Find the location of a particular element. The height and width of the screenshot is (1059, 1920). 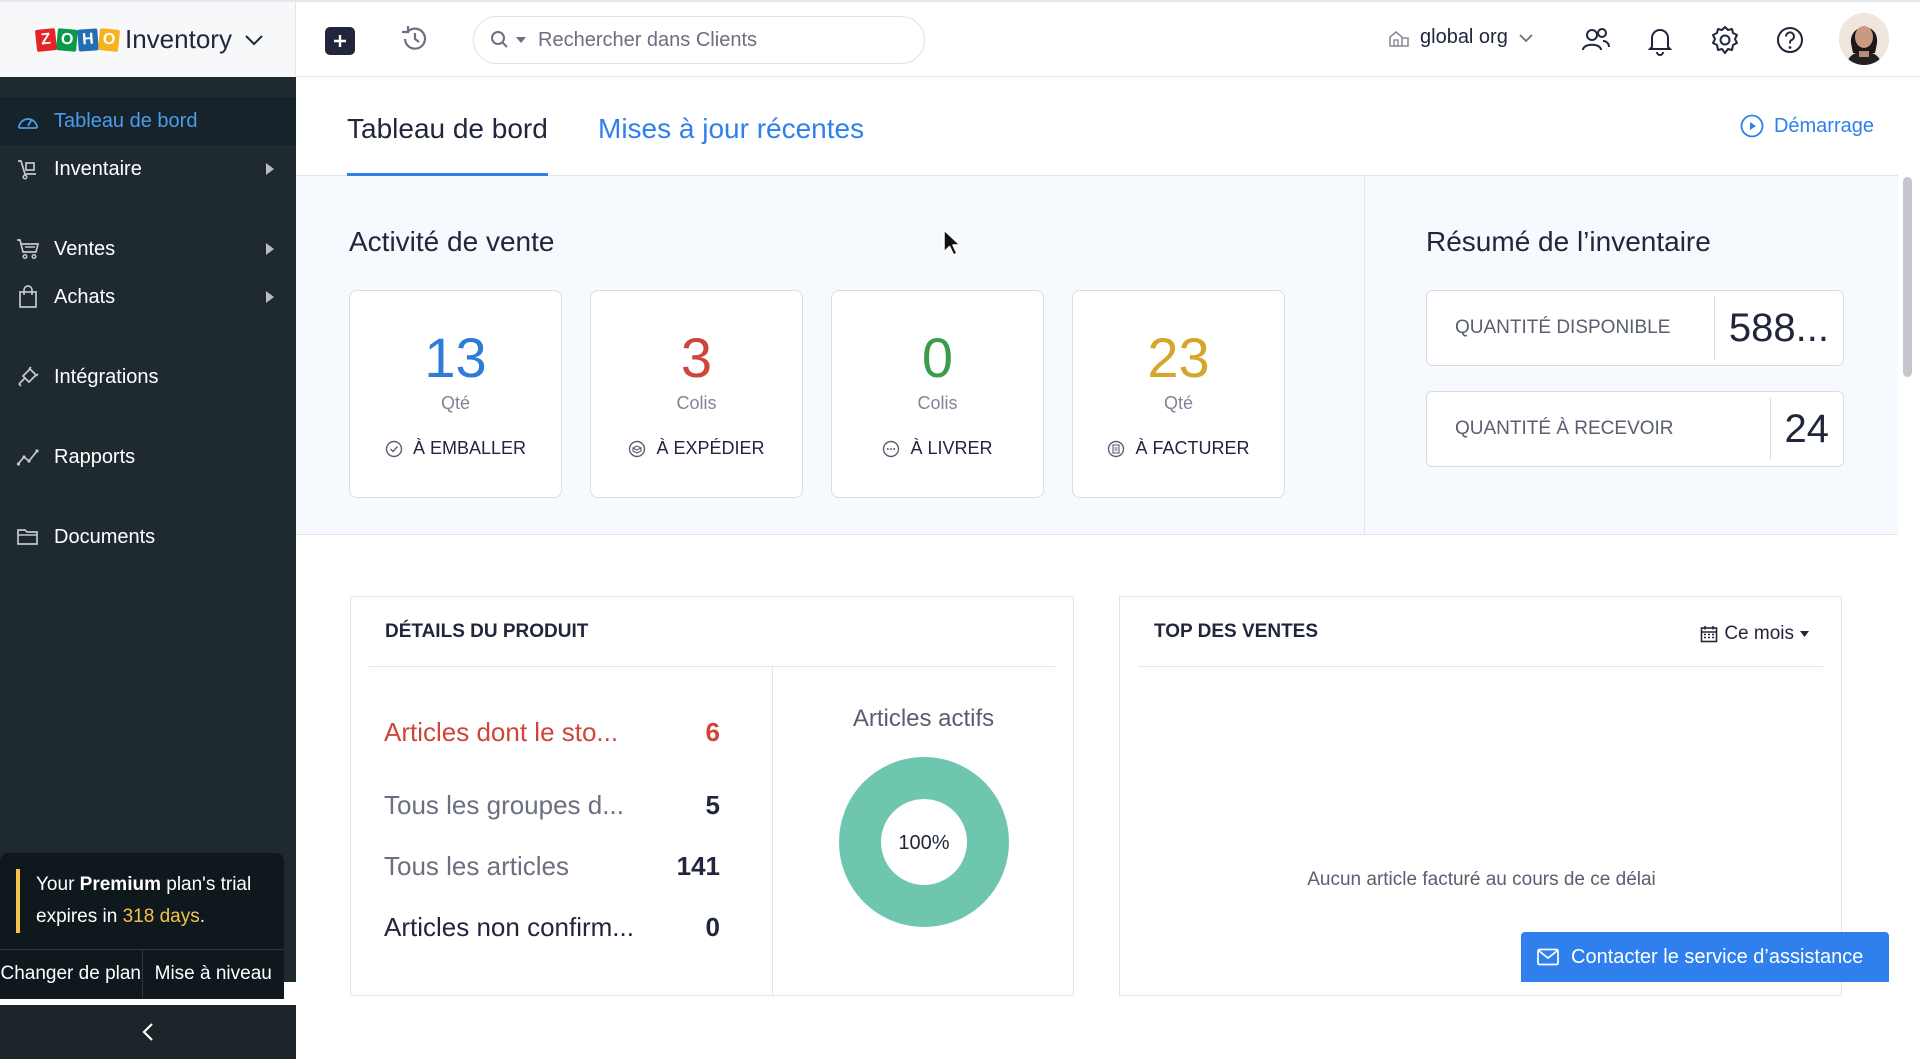

inventory-label: QUANTITÉ DISPONIBLE is located at coordinates (1563, 327).